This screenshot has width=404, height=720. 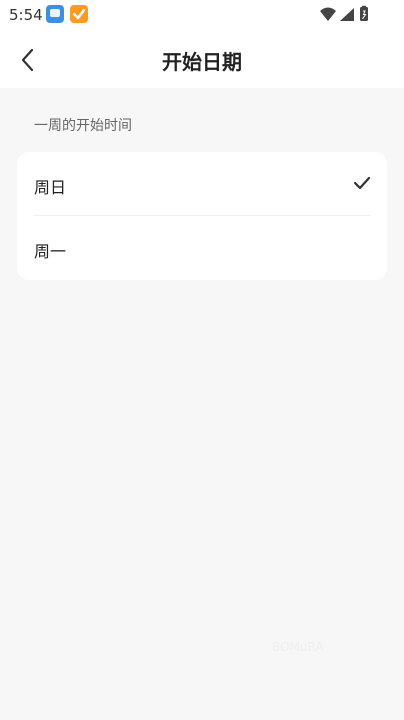 I want to click on status-icons, so click(x=346, y=15).